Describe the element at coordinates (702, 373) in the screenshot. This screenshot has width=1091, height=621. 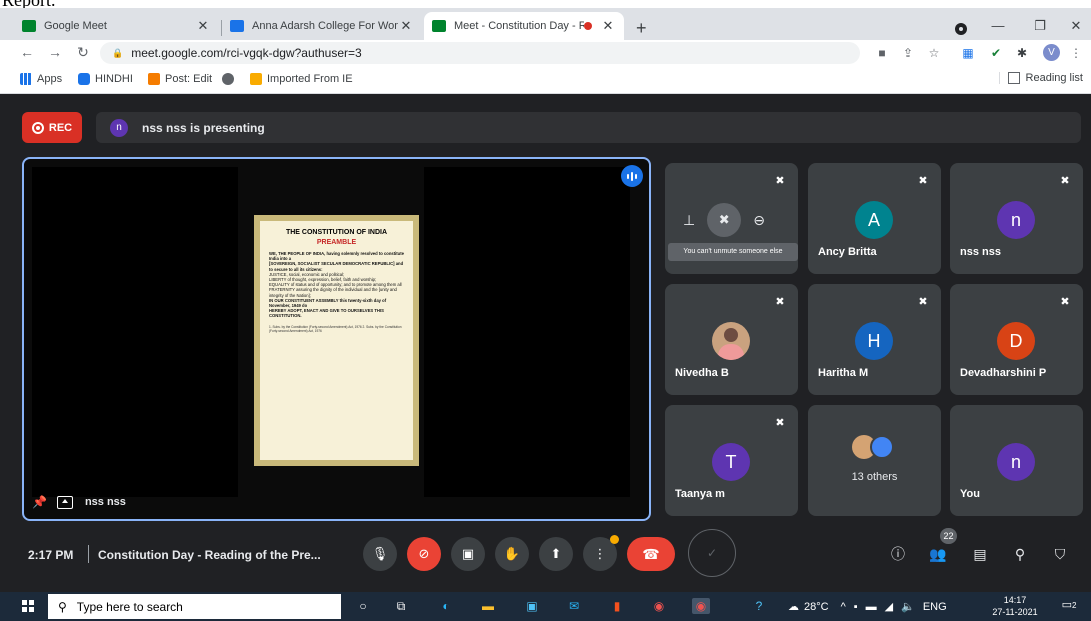
I see `participant-name: Nivedha B` at that location.